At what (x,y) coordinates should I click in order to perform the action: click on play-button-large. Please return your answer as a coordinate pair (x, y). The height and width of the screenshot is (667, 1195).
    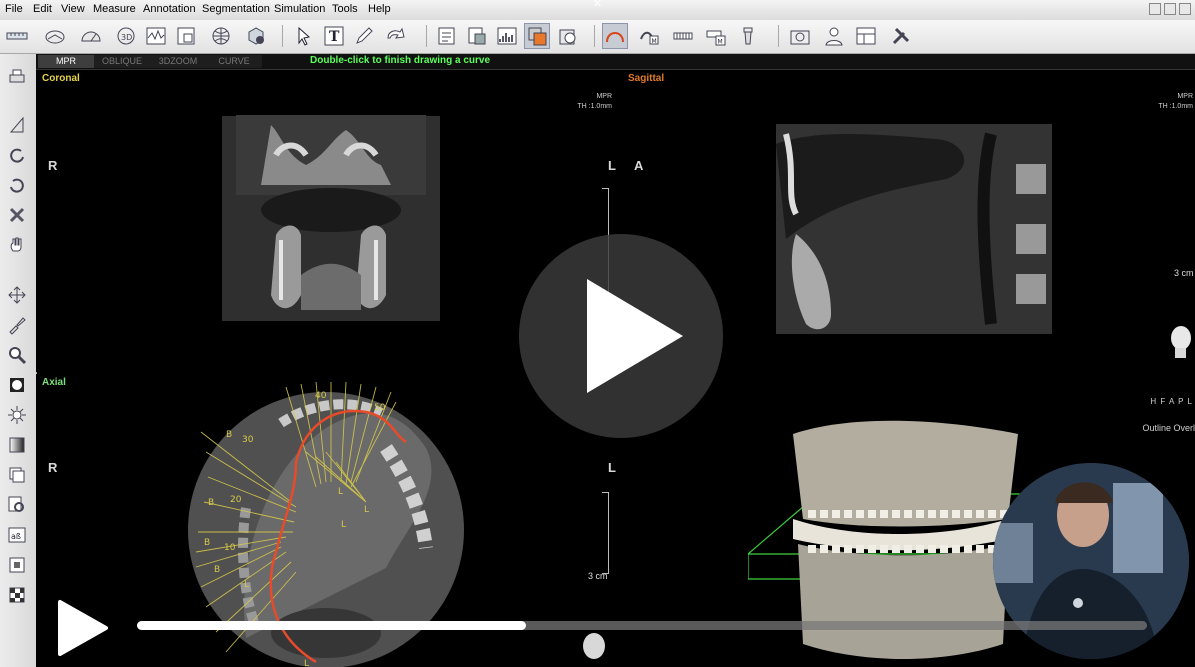
    Looking at the image, I should click on (621, 336).